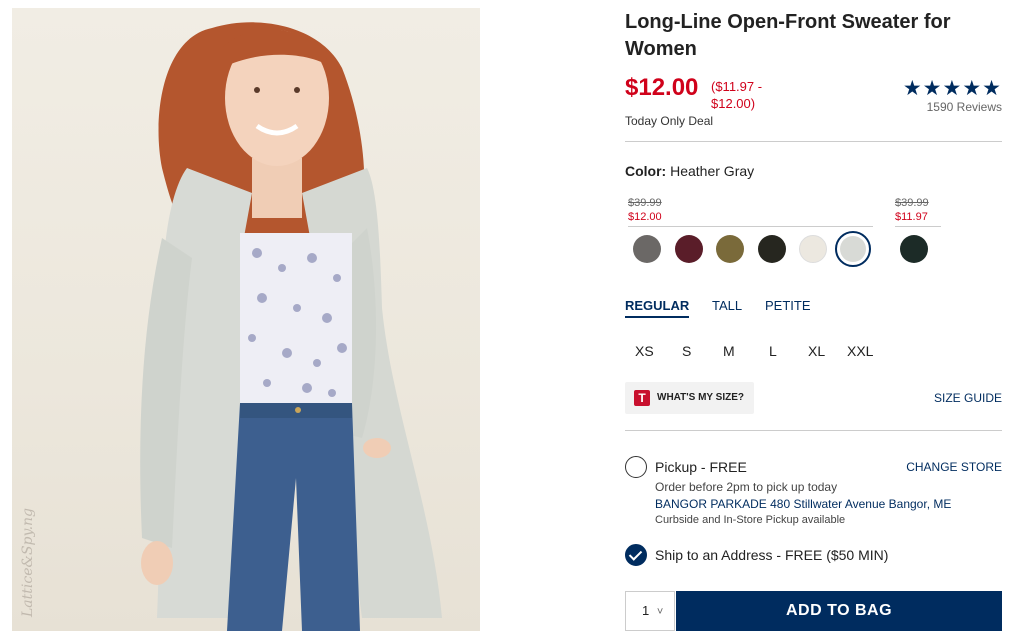 This screenshot has width=1012, height=635. Describe the element at coordinates (914, 249) in the screenshot. I see `color-swatch-dark-green` at that location.